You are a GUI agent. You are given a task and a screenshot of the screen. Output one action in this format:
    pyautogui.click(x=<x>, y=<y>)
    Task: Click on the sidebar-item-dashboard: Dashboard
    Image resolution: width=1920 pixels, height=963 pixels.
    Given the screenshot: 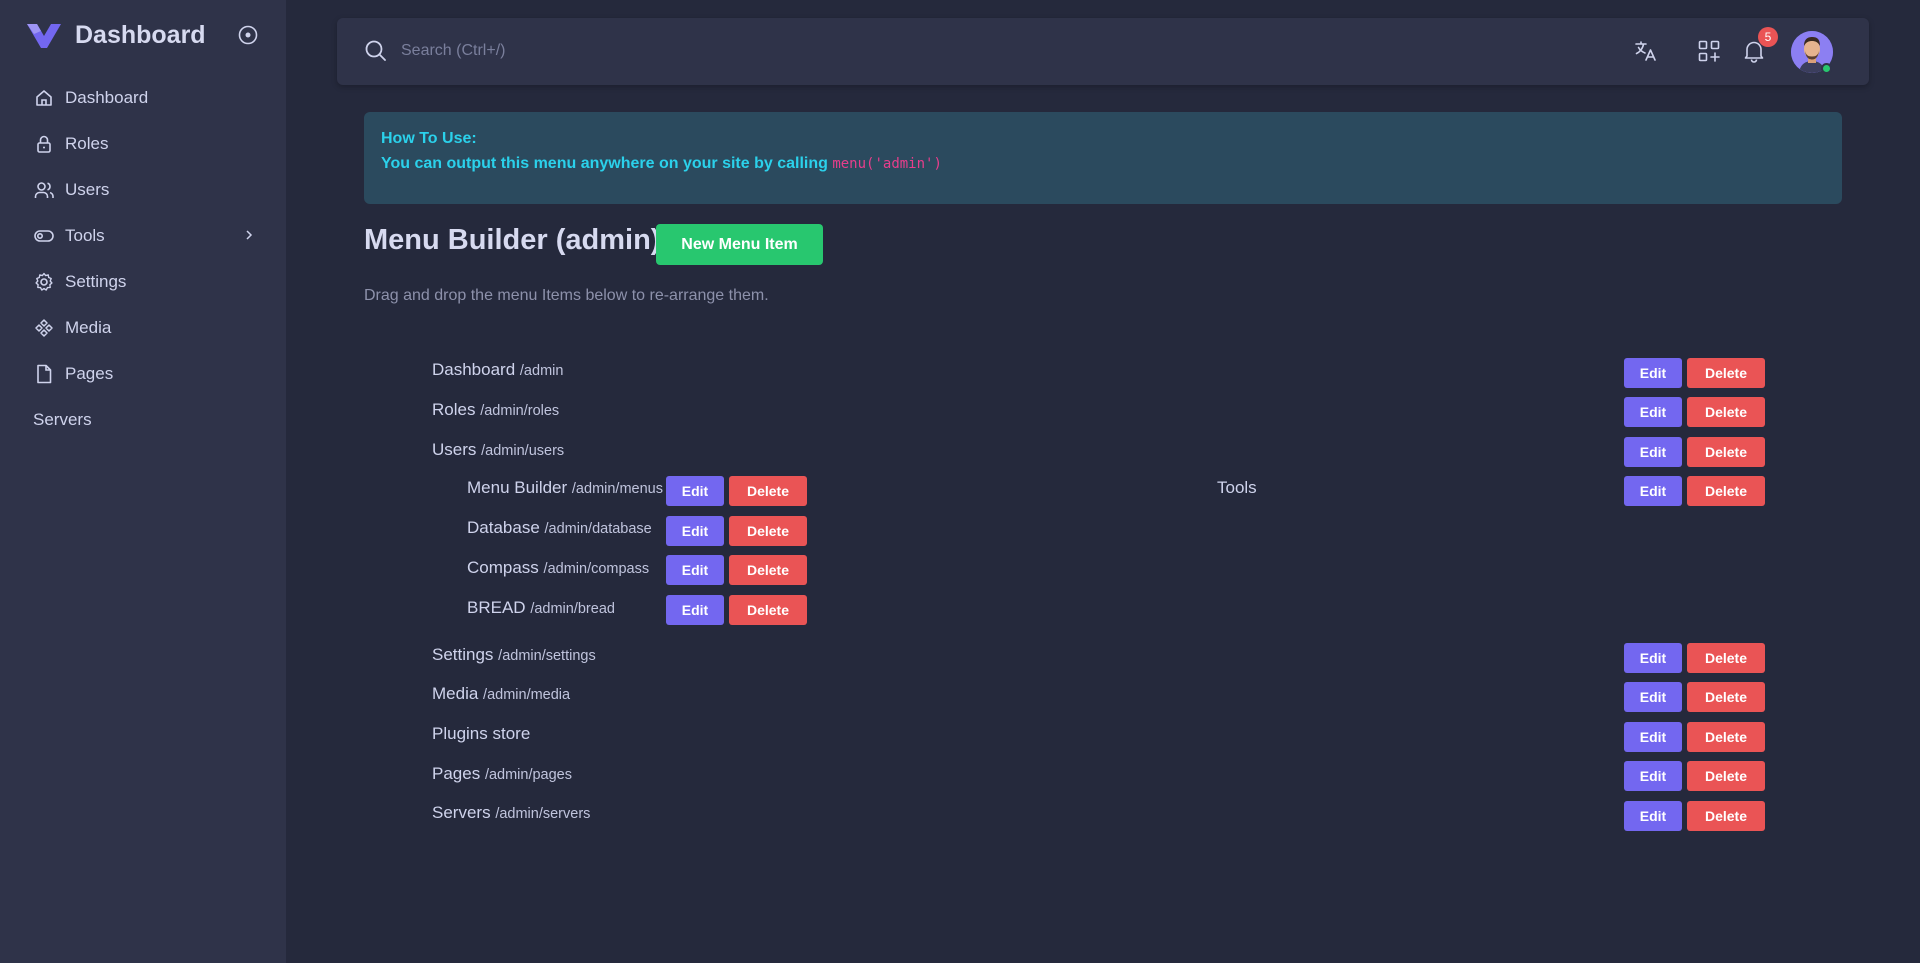 What is the action you would take?
    pyautogui.click(x=143, y=98)
    